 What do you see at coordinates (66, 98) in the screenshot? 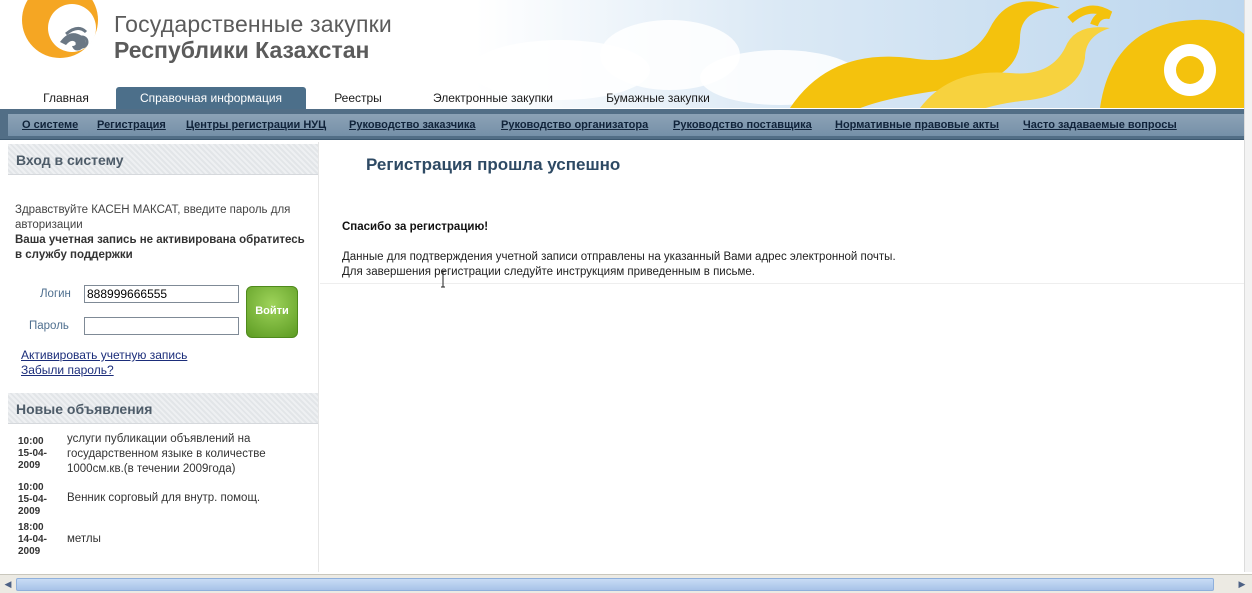
I see `tab-home: Главная` at bounding box center [66, 98].